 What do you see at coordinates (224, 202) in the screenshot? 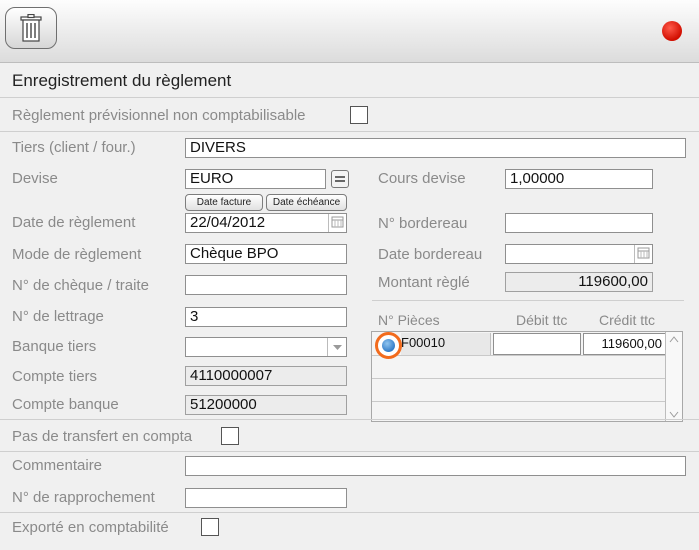
I see `date-facture-button: Date facture` at bounding box center [224, 202].